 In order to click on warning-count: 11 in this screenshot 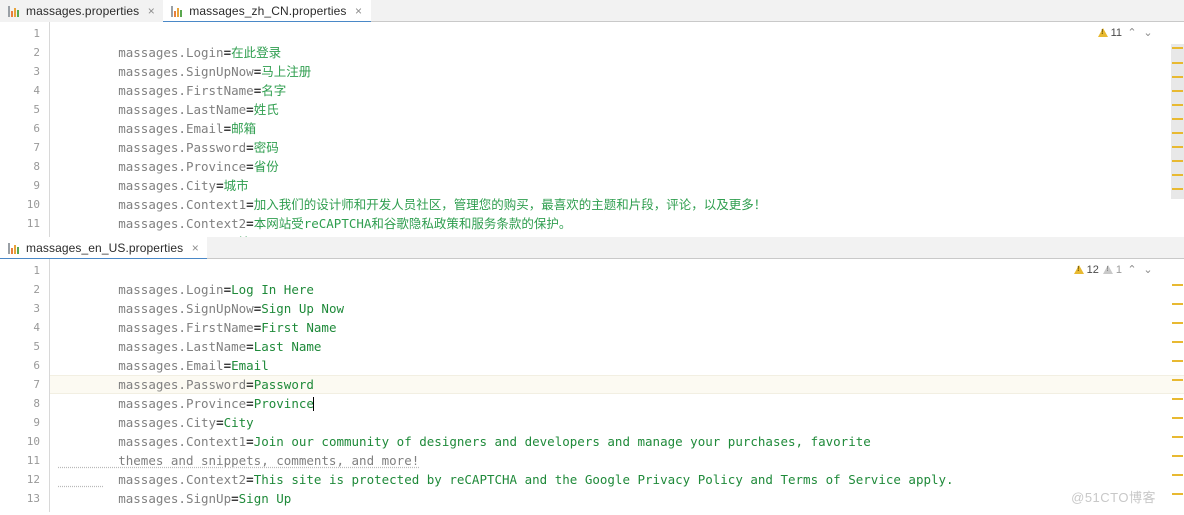, I will do `click(1116, 32)`.